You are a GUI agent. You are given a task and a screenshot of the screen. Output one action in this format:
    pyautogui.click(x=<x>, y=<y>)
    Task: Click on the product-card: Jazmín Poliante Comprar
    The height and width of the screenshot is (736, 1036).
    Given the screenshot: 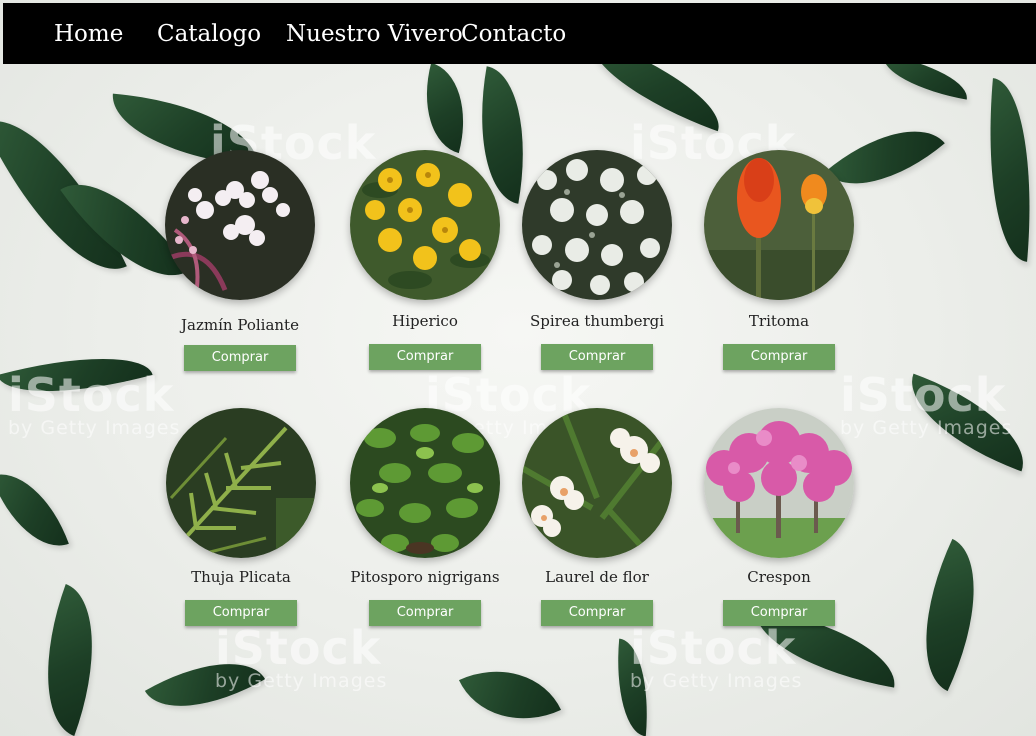 What is the action you would take?
    pyautogui.click(x=240, y=260)
    